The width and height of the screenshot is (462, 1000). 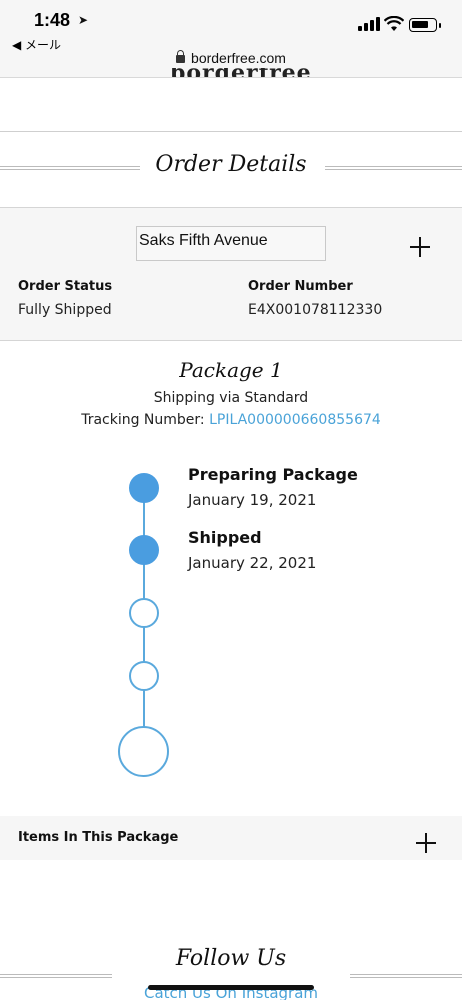 What do you see at coordinates (406, 976) in the screenshot?
I see `footer-rule-right` at bounding box center [406, 976].